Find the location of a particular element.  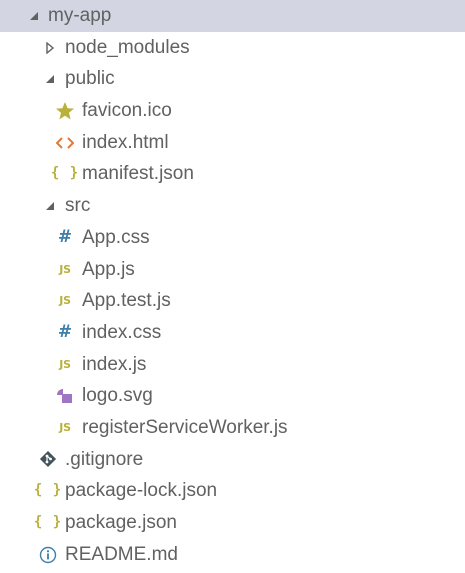

tree-item-label: README.md is located at coordinates (121, 554).